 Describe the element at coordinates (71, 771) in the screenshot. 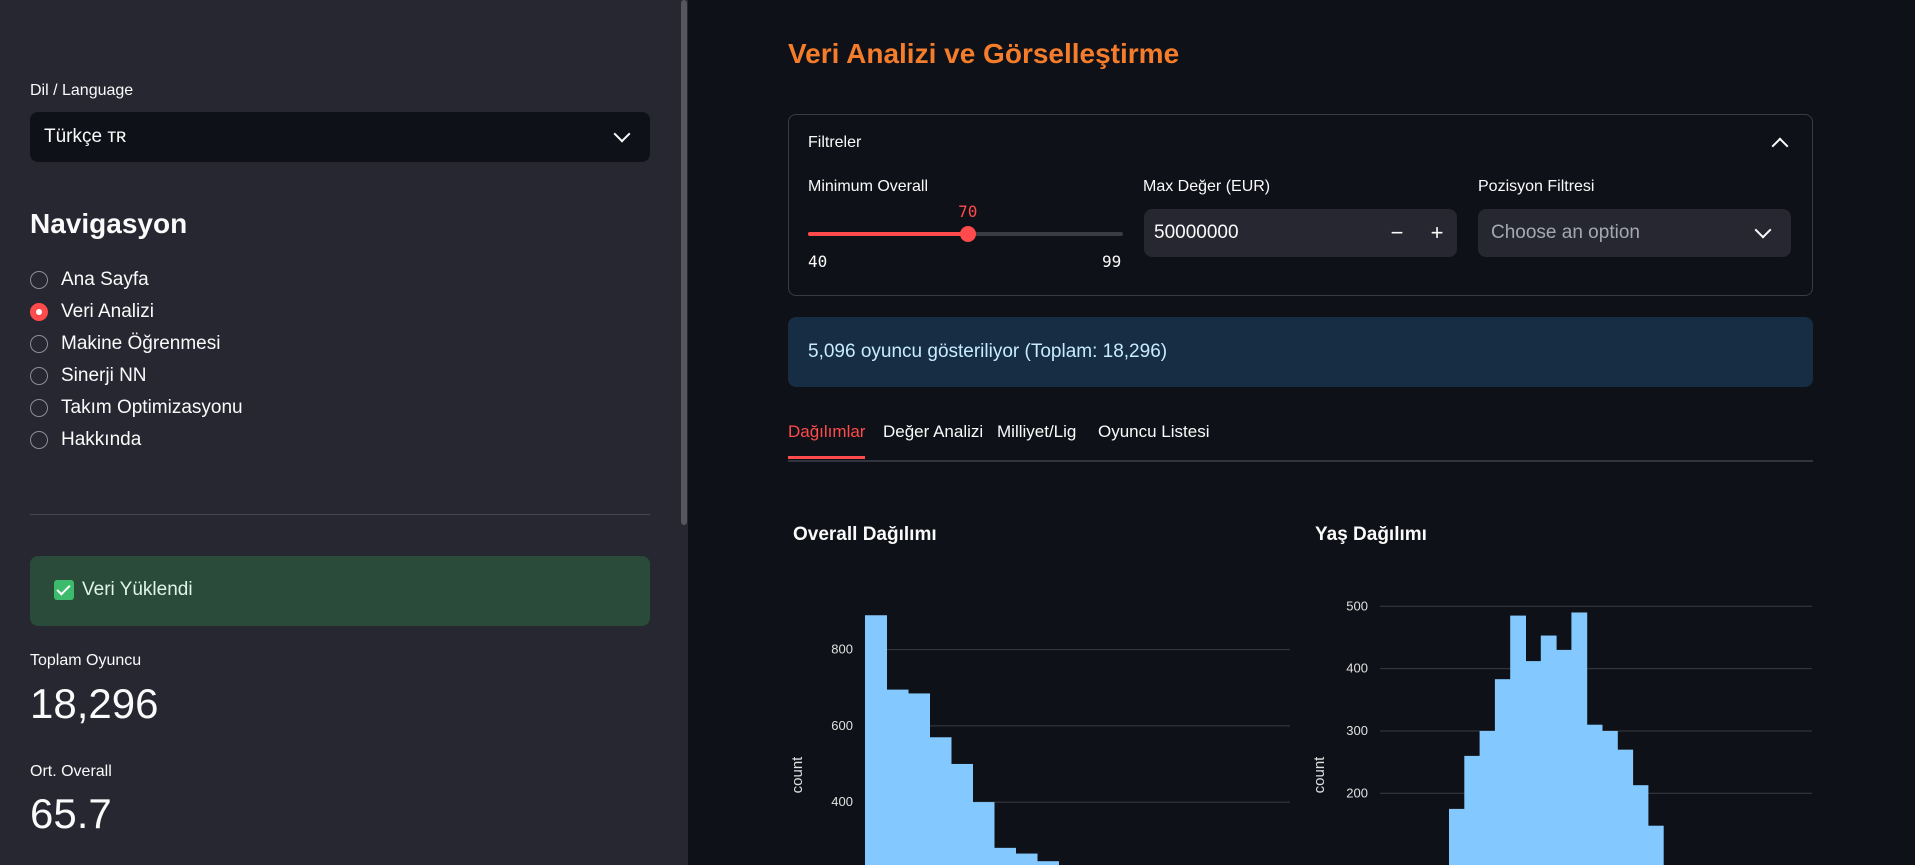

I see `metric-label: Ort. Overall` at that location.